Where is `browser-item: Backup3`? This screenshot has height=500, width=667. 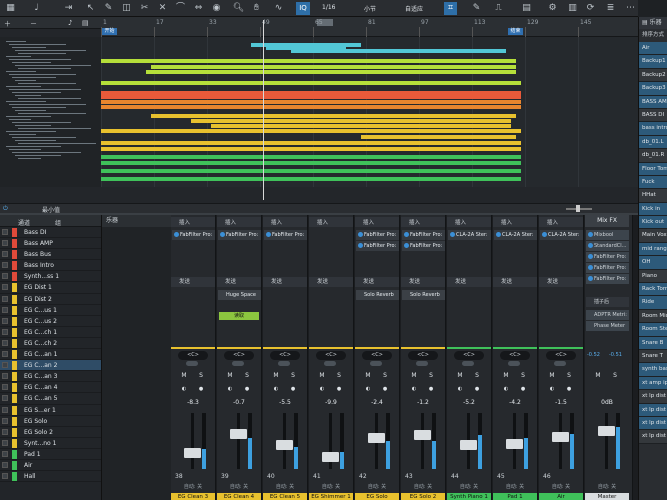 browser-item: Backup3 is located at coordinates (653, 89).